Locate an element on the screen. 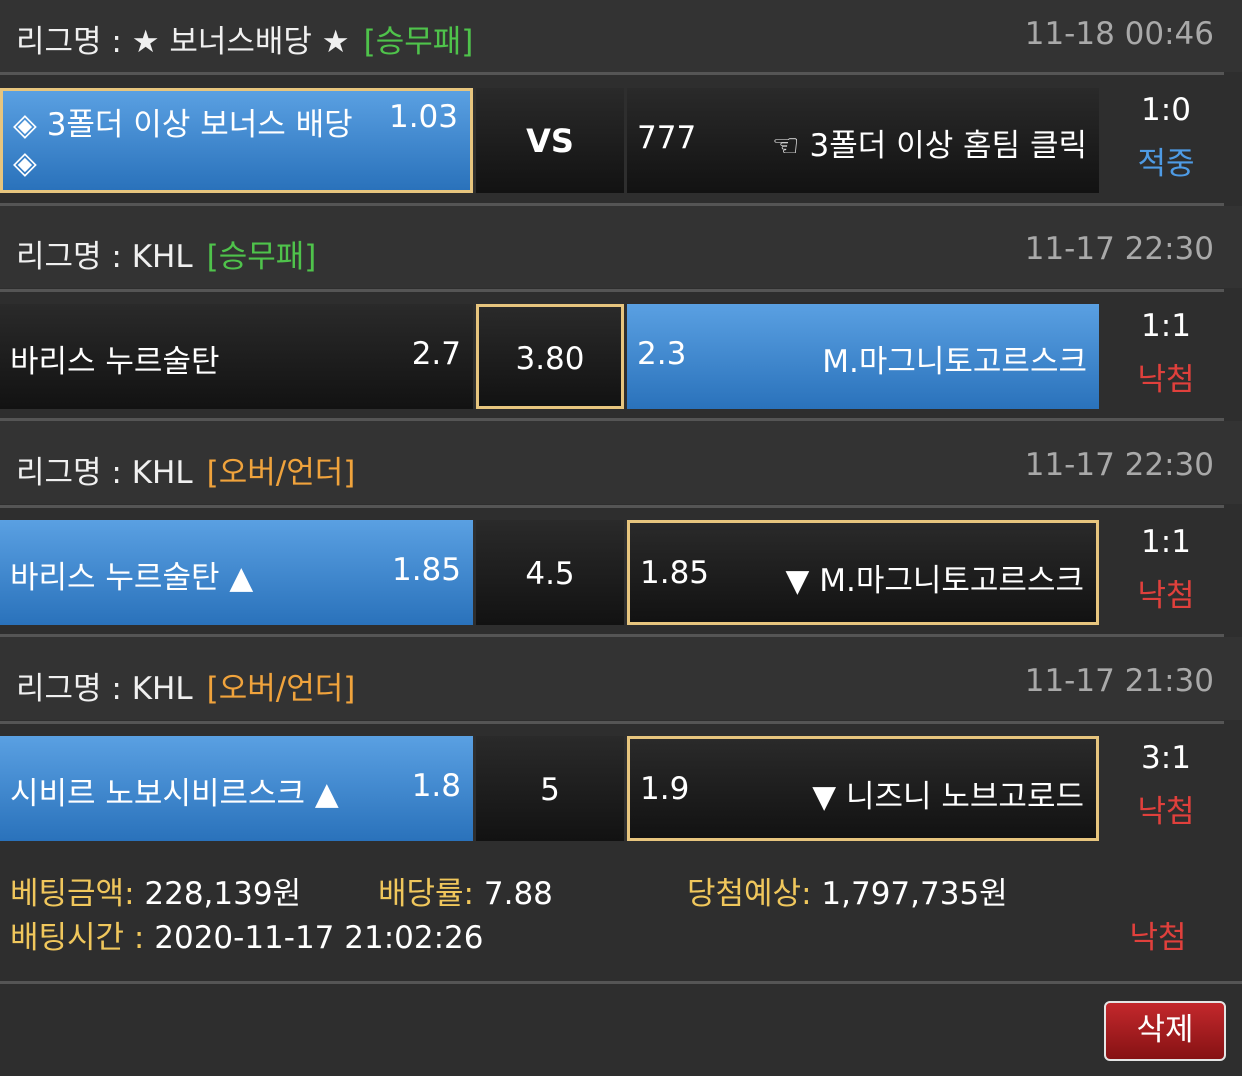  line-cell: 5 is located at coordinates (550, 788).